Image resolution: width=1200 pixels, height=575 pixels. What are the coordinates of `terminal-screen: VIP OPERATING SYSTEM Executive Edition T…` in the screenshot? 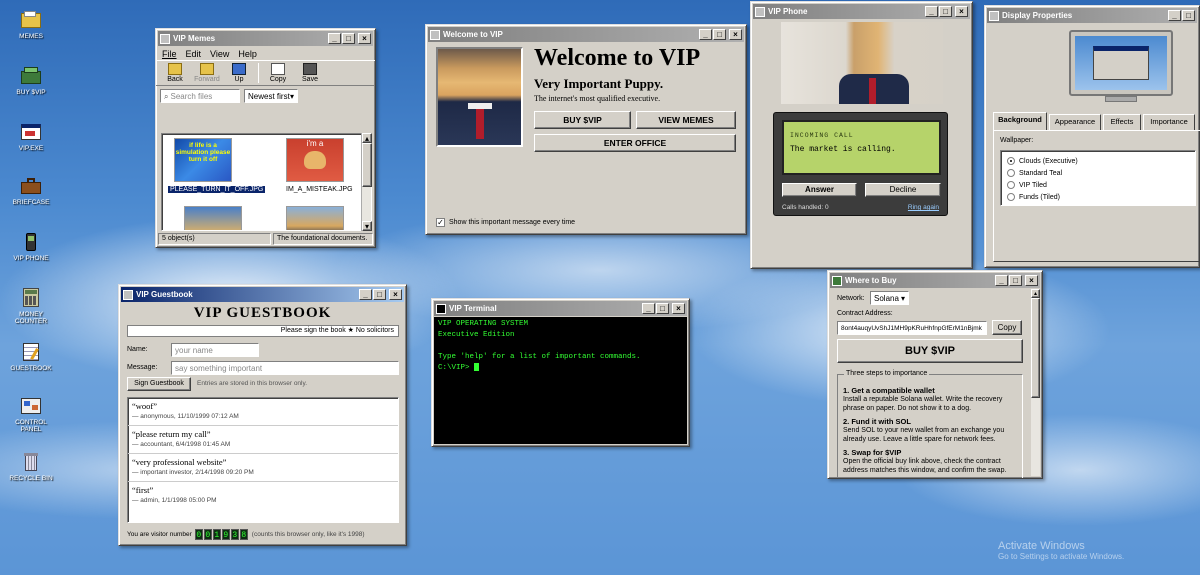 It's located at (560, 380).